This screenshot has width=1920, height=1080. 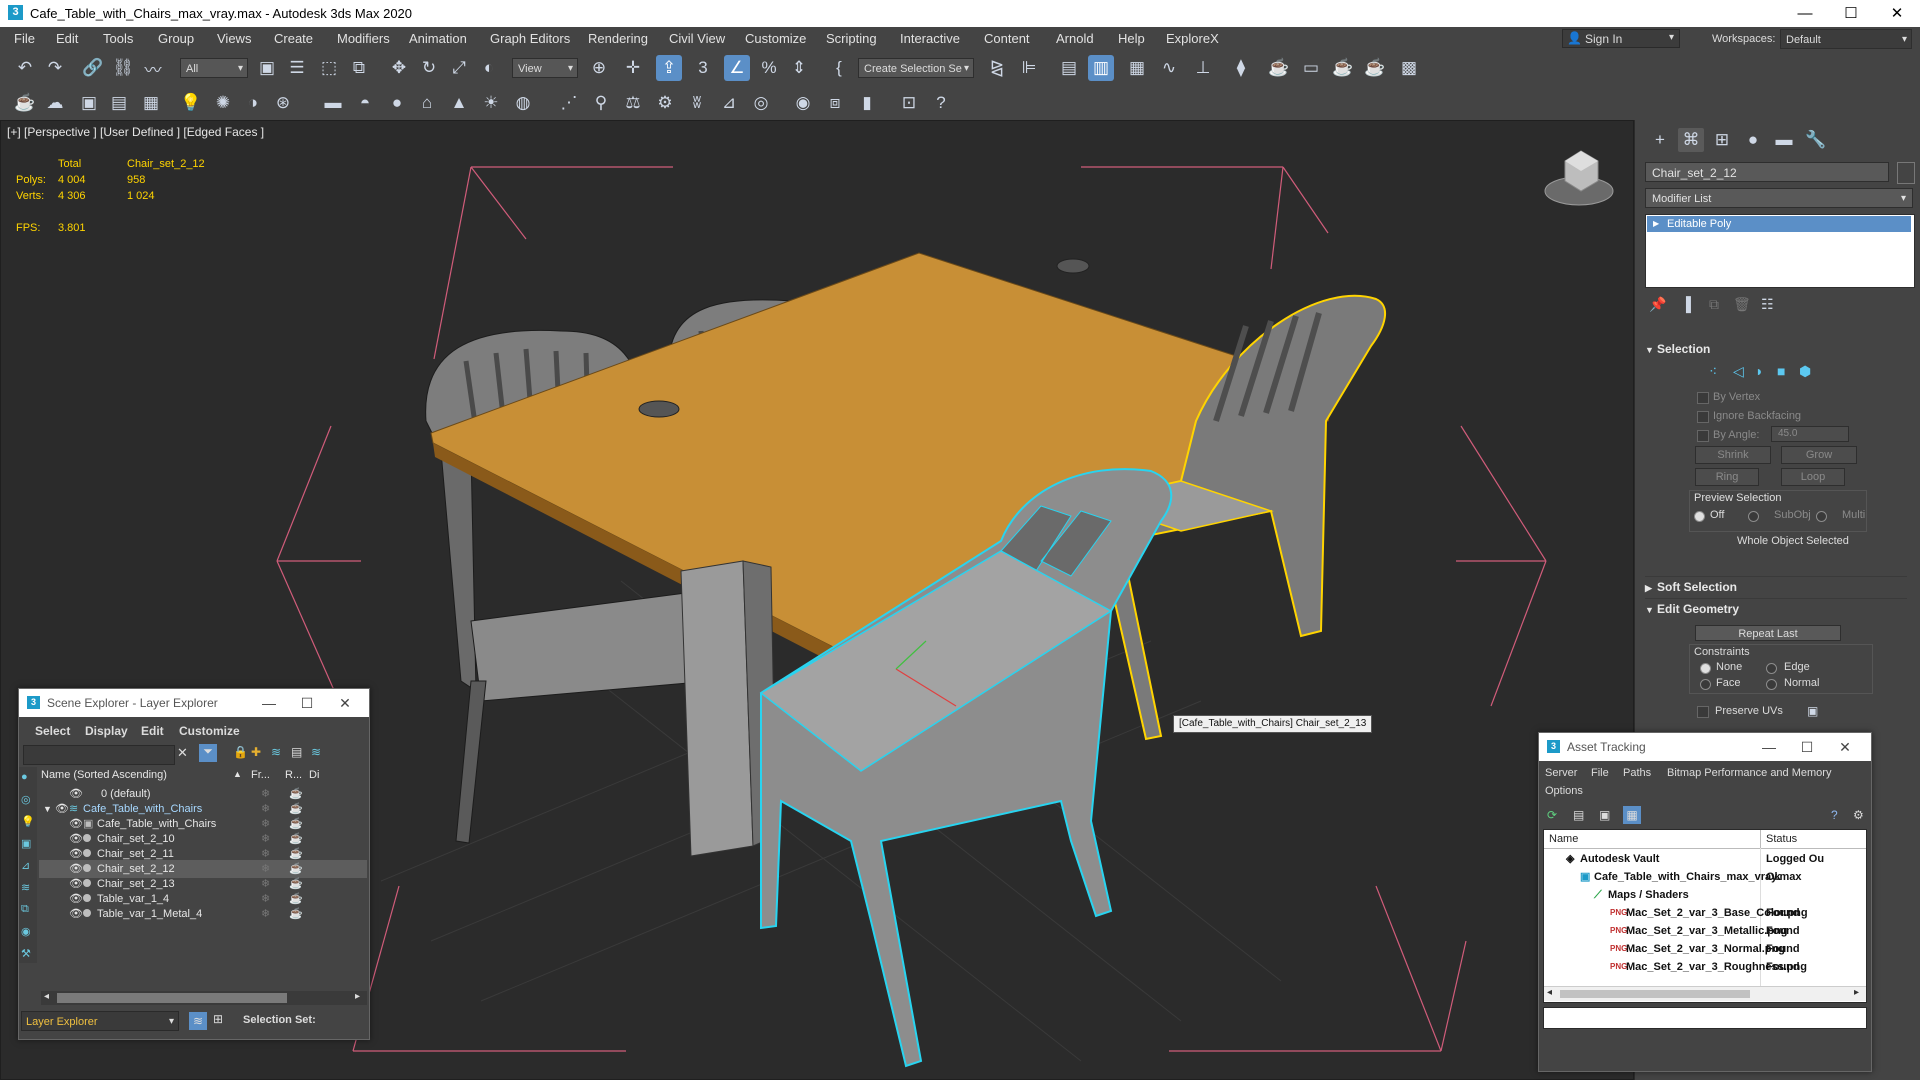 I want to click on mesh-light-icon: ⌂, so click(x=427, y=103).